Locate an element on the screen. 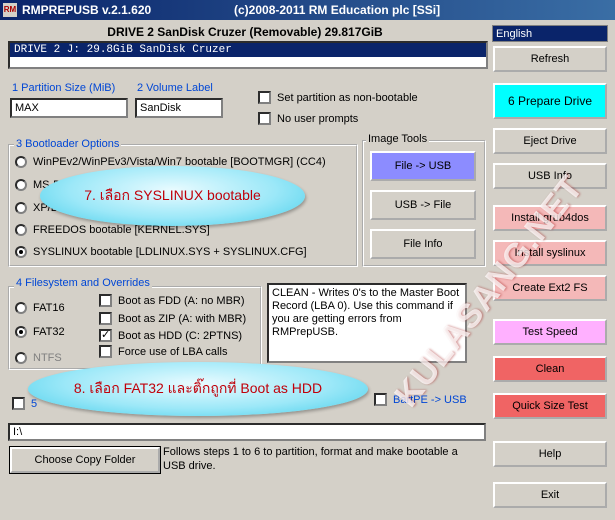 Image resolution: width=615 pixels, height=520 pixels. prepare-drive-button: 6 Prepare Drive is located at coordinates (550, 101).